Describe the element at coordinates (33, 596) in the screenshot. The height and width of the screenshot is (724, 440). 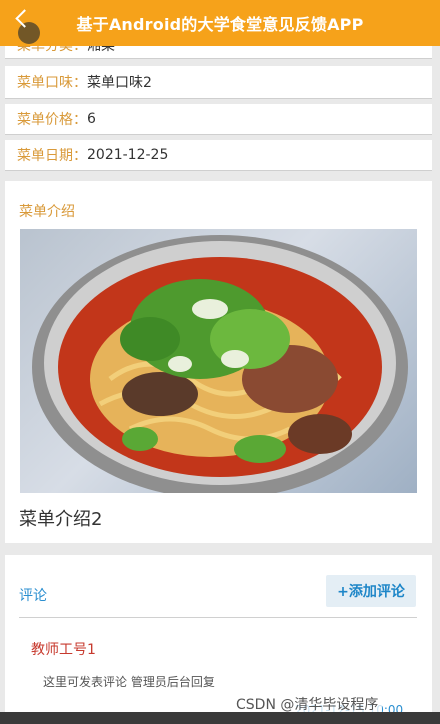
I see `comments-title: 评论` at that location.